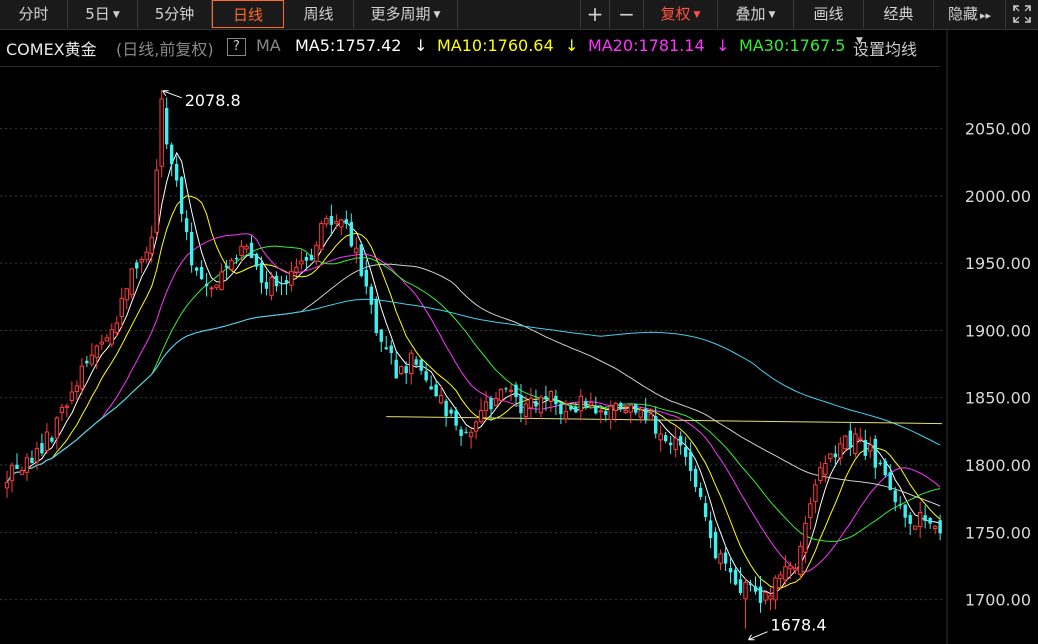 Image resolution: width=1038 pixels, height=644 pixels. What do you see at coordinates (970, 14) in the screenshot?
I see `hide-button: 隐藏 ▸▸` at bounding box center [970, 14].